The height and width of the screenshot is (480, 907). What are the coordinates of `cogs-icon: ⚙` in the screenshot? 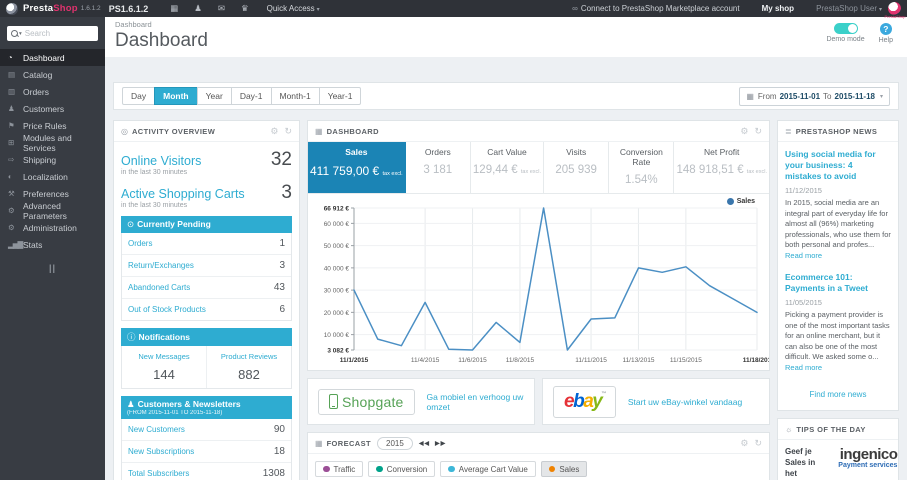 It's located at (11, 210).